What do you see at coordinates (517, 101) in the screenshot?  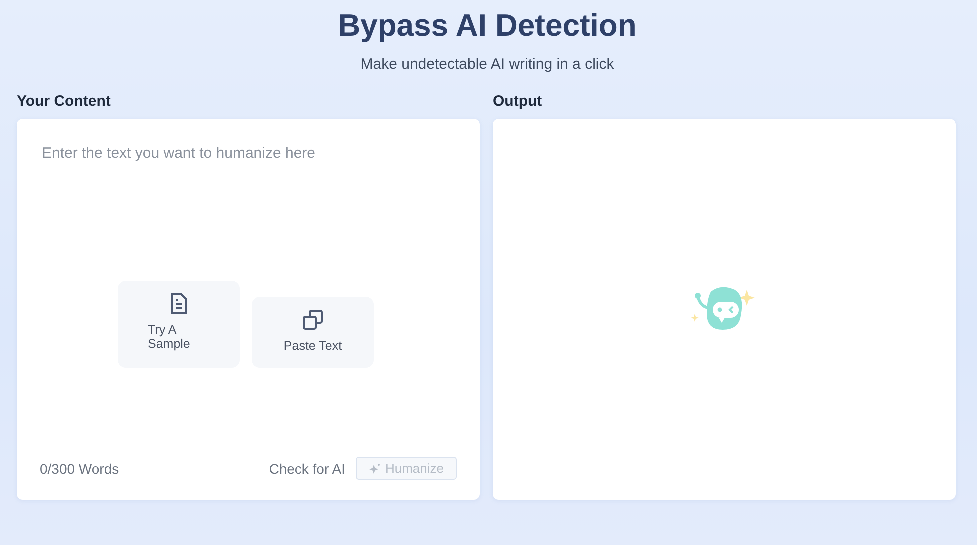 I see `output-label: Output` at bounding box center [517, 101].